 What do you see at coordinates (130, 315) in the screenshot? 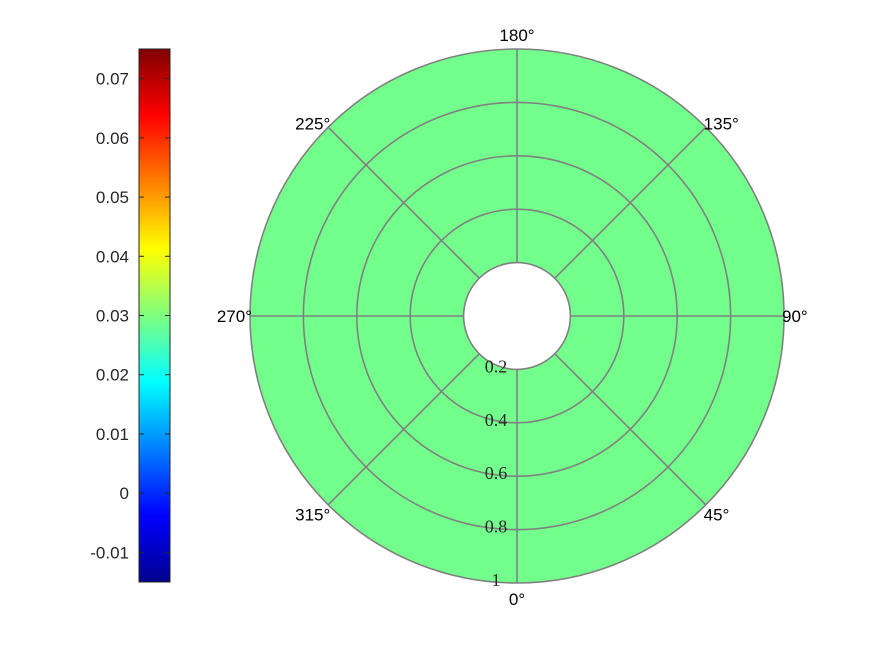
I see `colorbar: -0.01 0 0.01 0.02 0.03 0.04 0.05 0.06 0.07` at bounding box center [130, 315].